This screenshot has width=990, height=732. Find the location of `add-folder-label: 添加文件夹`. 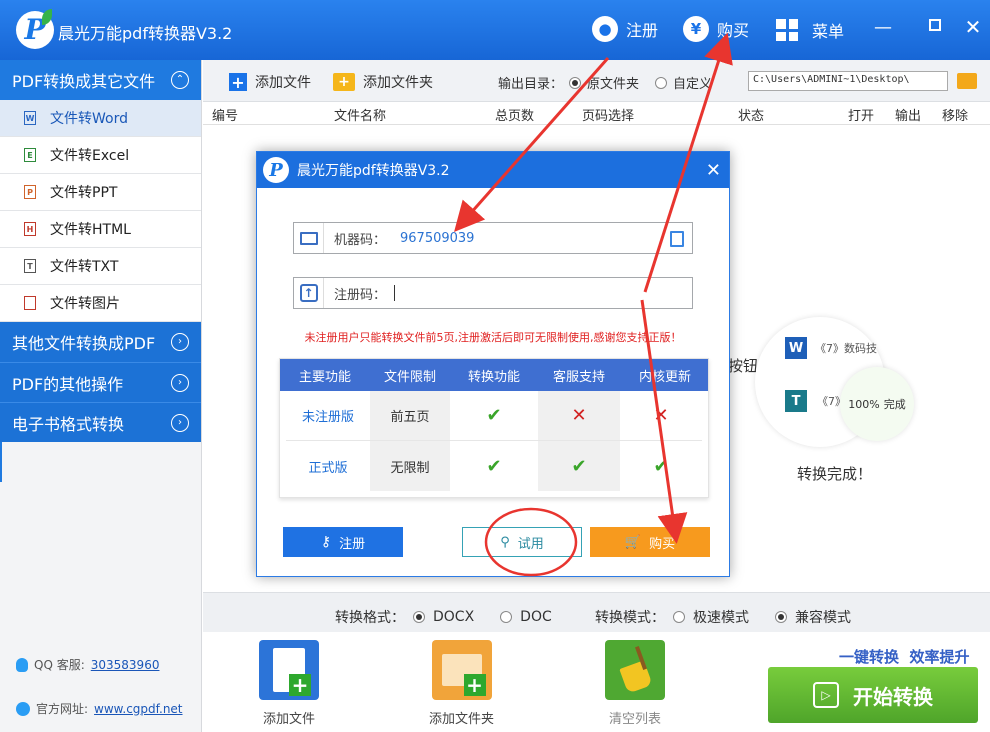

add-folder-label: 添加文件夹 is located at coordinates (398, 83).